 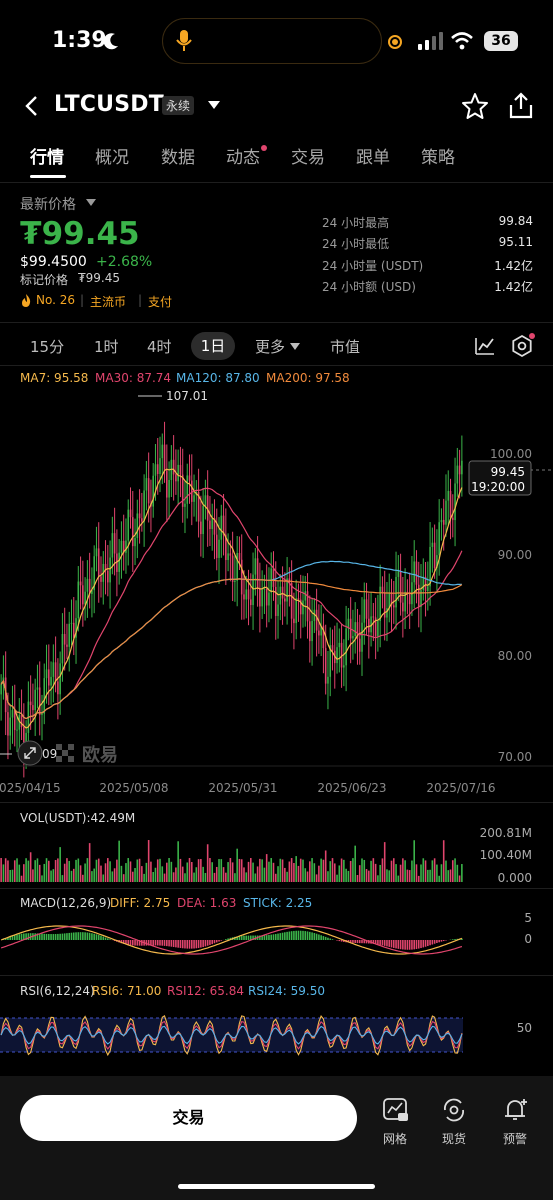 I want to click on tab-overview: 概况, so click(x=112, y=155).